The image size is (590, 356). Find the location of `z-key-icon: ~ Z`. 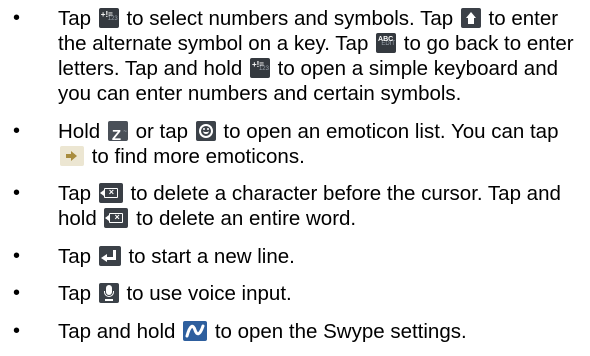

z-key-icon: ~ Z is located at coordinates (117, 132).